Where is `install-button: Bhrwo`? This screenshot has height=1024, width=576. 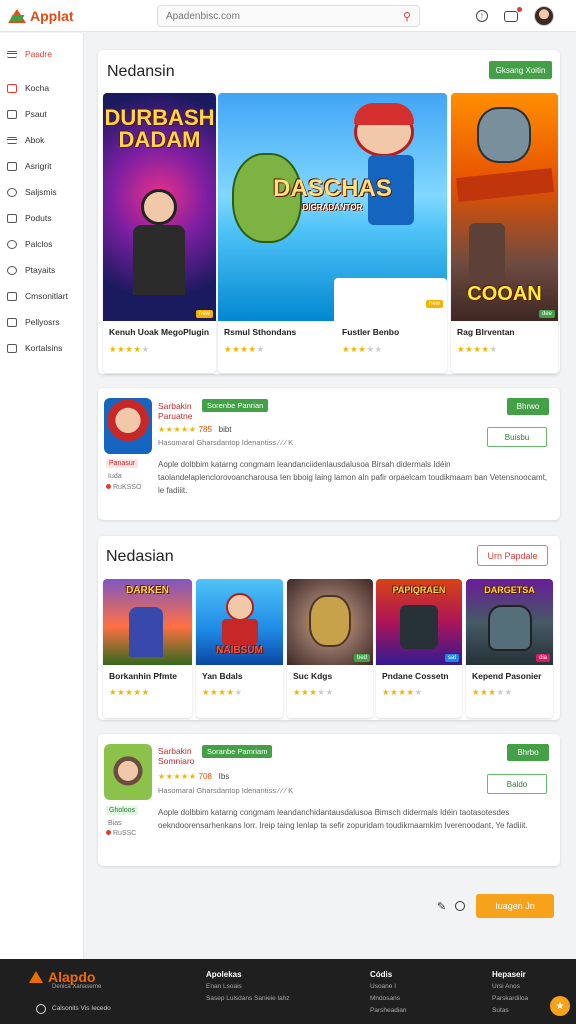 install-button: Bhrwo is located at coordinates (528, 406).